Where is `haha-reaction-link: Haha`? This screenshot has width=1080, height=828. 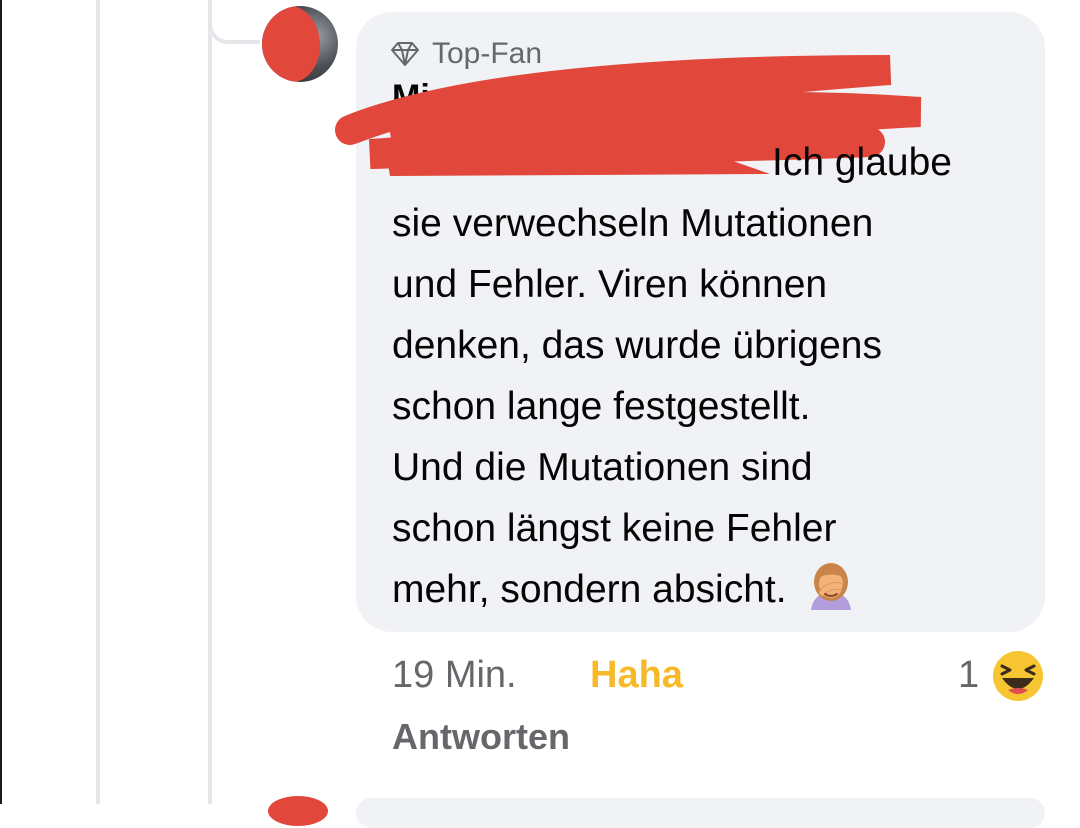 haha-reaction-link: Haha is located at coordinates (636, 675).